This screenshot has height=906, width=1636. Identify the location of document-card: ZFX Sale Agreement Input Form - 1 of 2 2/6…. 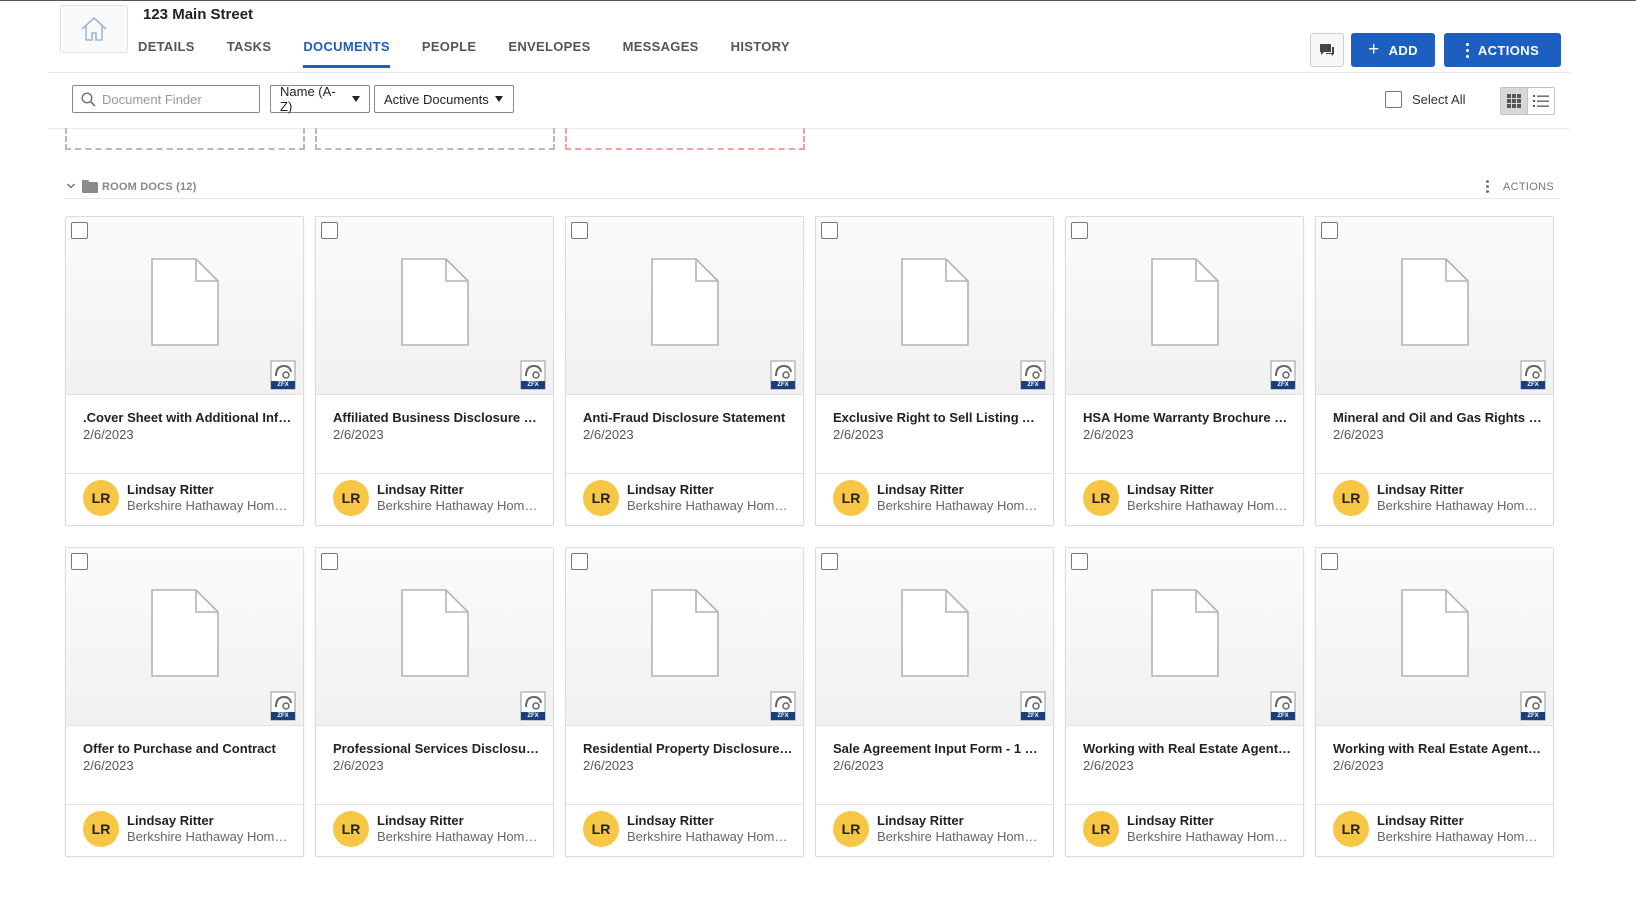
(934, 702).